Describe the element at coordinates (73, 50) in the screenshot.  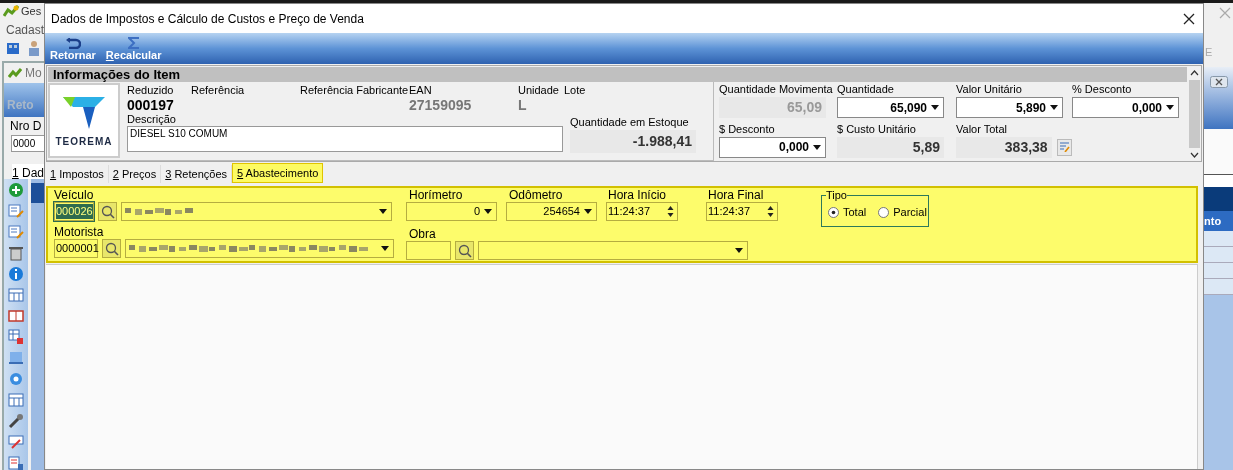
I see `toolbar-button: Retornar` at that location.